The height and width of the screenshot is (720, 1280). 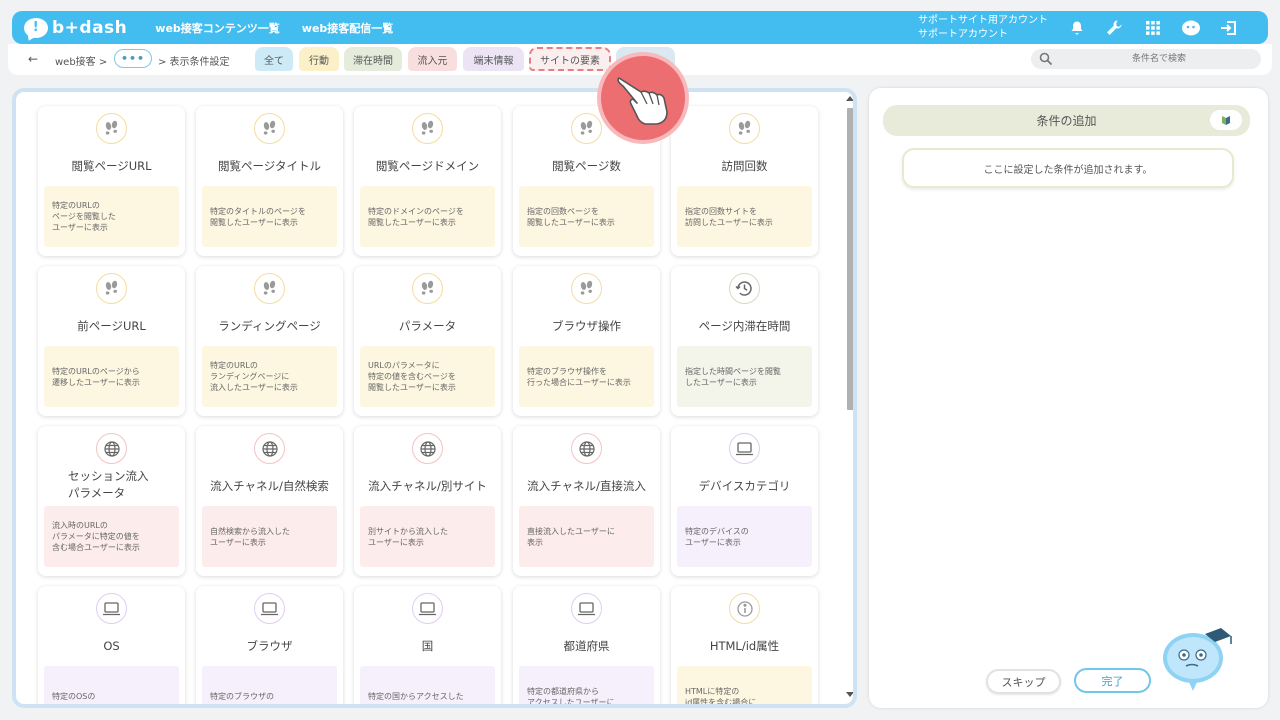 What do you see at coordinates (274, 59) in the screenshot?
I see `tab-all: 全て` at bounding box center [274, 59].